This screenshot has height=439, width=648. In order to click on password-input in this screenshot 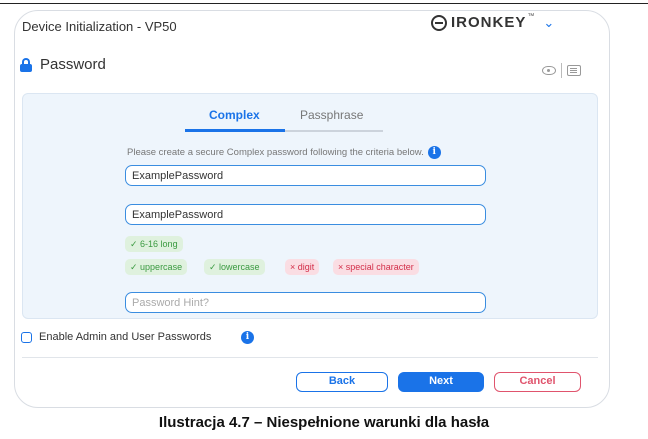, I will do `click(305, 175)`.